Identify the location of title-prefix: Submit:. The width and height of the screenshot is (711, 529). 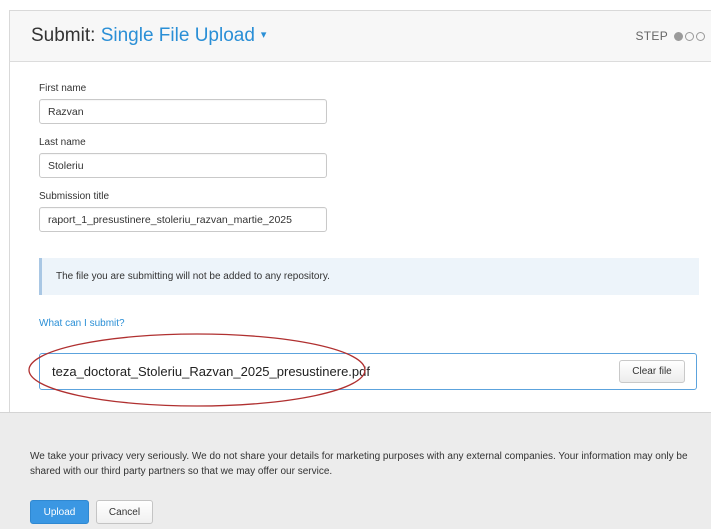
(66, 35).